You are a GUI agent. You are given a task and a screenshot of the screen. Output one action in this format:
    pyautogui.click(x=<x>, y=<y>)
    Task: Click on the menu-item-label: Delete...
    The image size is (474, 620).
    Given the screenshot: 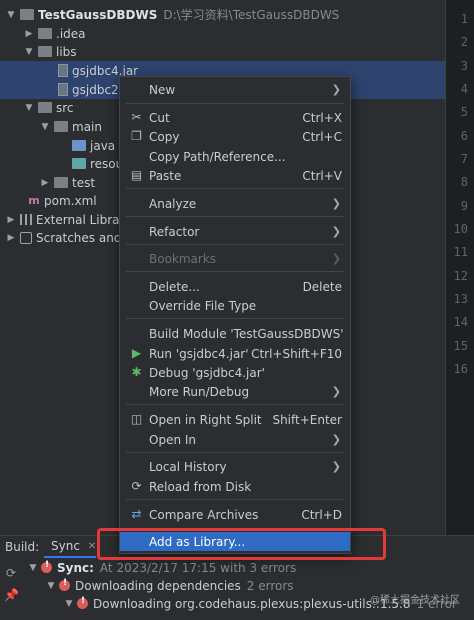 What is the action you would take?
    pyautogui.click(x=174, y=286)
    